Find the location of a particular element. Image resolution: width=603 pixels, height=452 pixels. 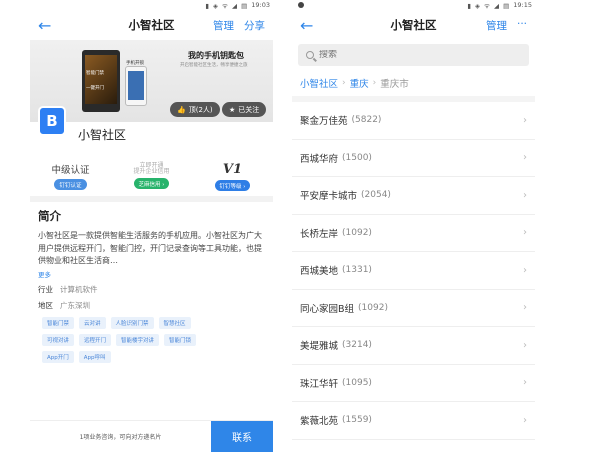

banner-label-unlock: 手机开锁 is located at coordinates (135, 63).